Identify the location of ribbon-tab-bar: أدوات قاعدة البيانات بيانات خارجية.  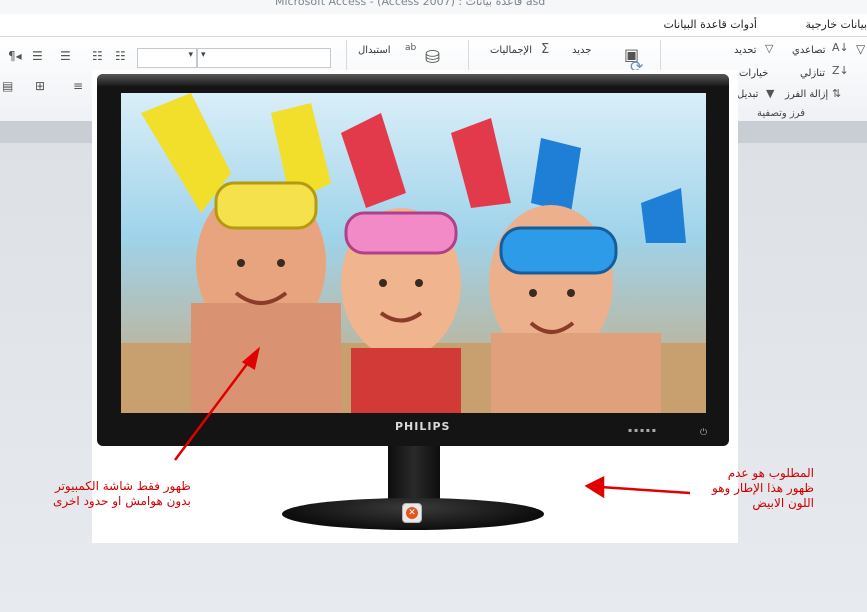
(433, 25).